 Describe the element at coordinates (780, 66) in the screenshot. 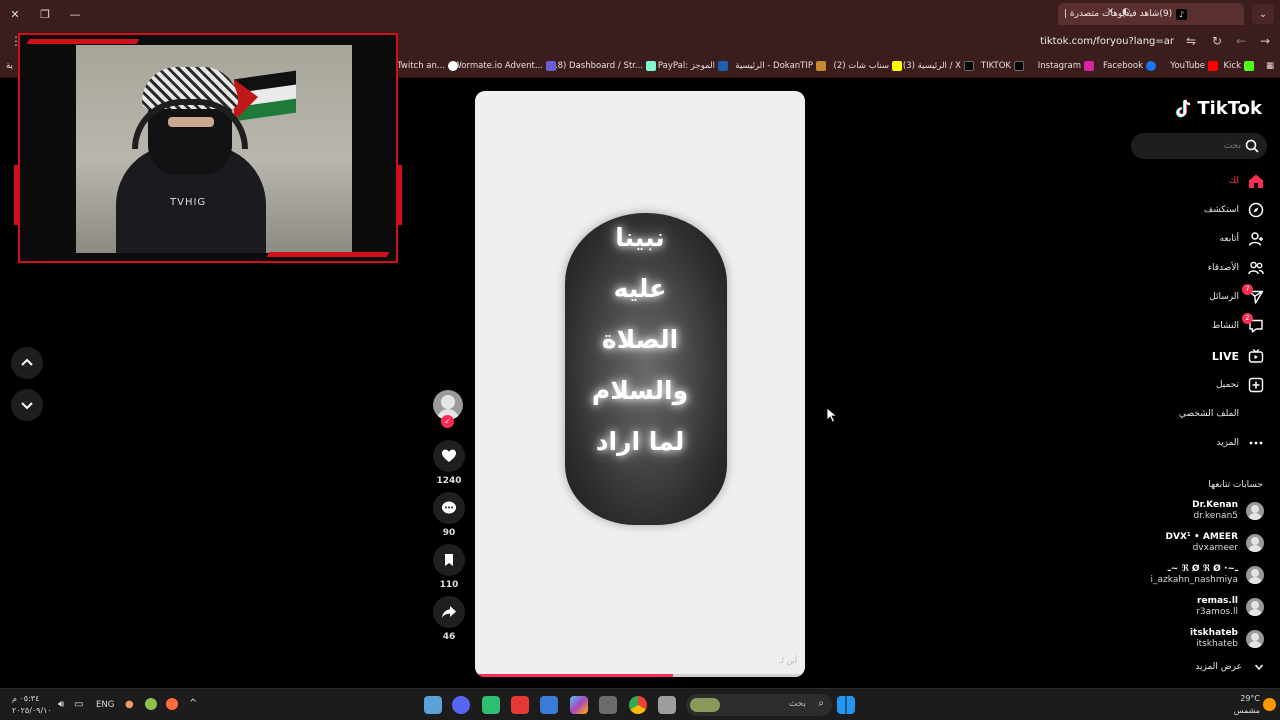

I see `bookmark-dokantip: الرئيسية - DokanTIP` at that location.